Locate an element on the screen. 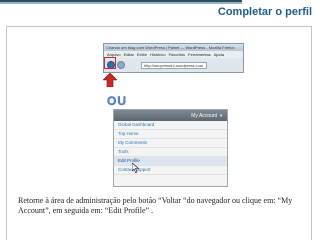 The width and height of the screenshot is (320, 240). url-bar: http://seuprimeiro.wordpress.com is located at coordinates (174, 65).